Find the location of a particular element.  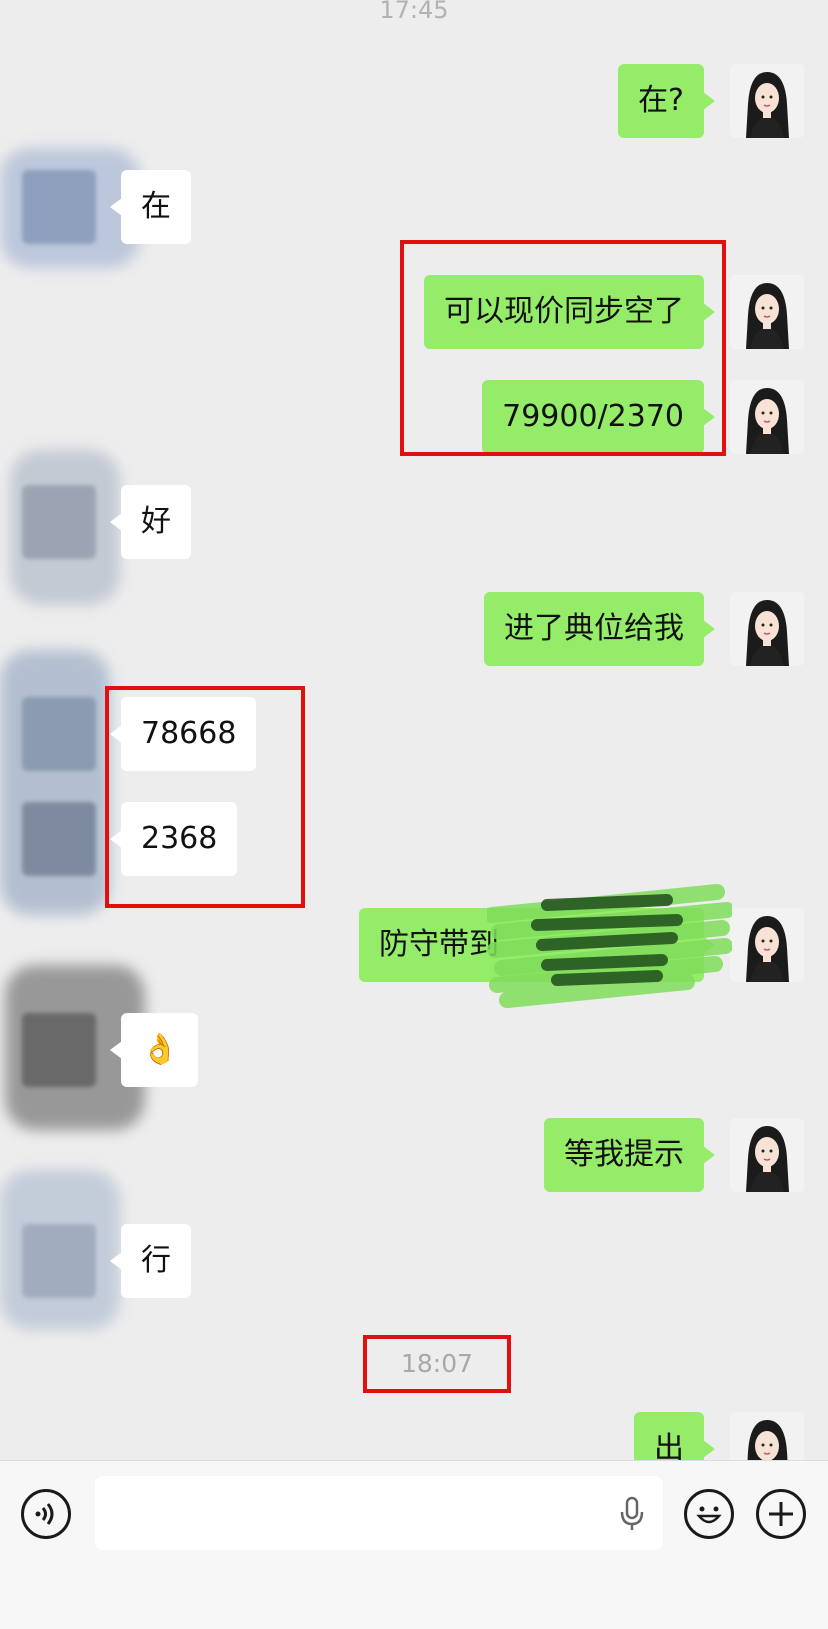

voice-icon is located at coordinates (44, 1514).